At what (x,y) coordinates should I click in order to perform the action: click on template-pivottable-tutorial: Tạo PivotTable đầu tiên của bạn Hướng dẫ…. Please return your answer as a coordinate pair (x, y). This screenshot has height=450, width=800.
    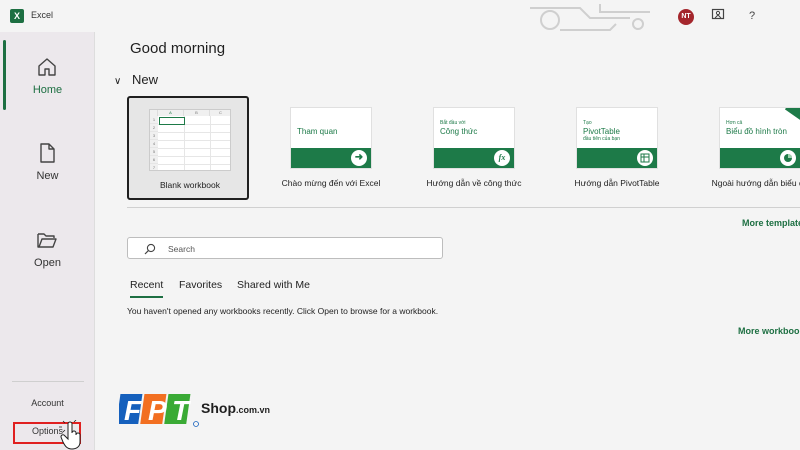
    Looking at the image, I should click on (617, 148).